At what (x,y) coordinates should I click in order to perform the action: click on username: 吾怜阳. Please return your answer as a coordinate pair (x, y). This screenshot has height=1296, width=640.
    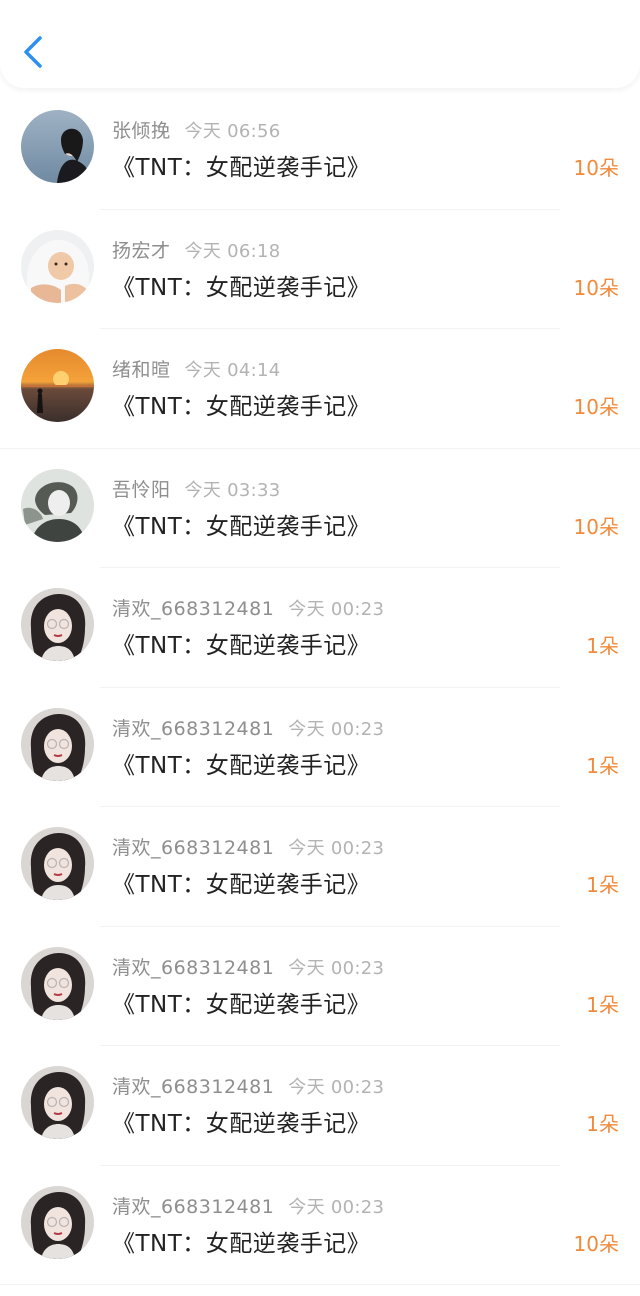
    Looking at the image, I should click on (141, 490).